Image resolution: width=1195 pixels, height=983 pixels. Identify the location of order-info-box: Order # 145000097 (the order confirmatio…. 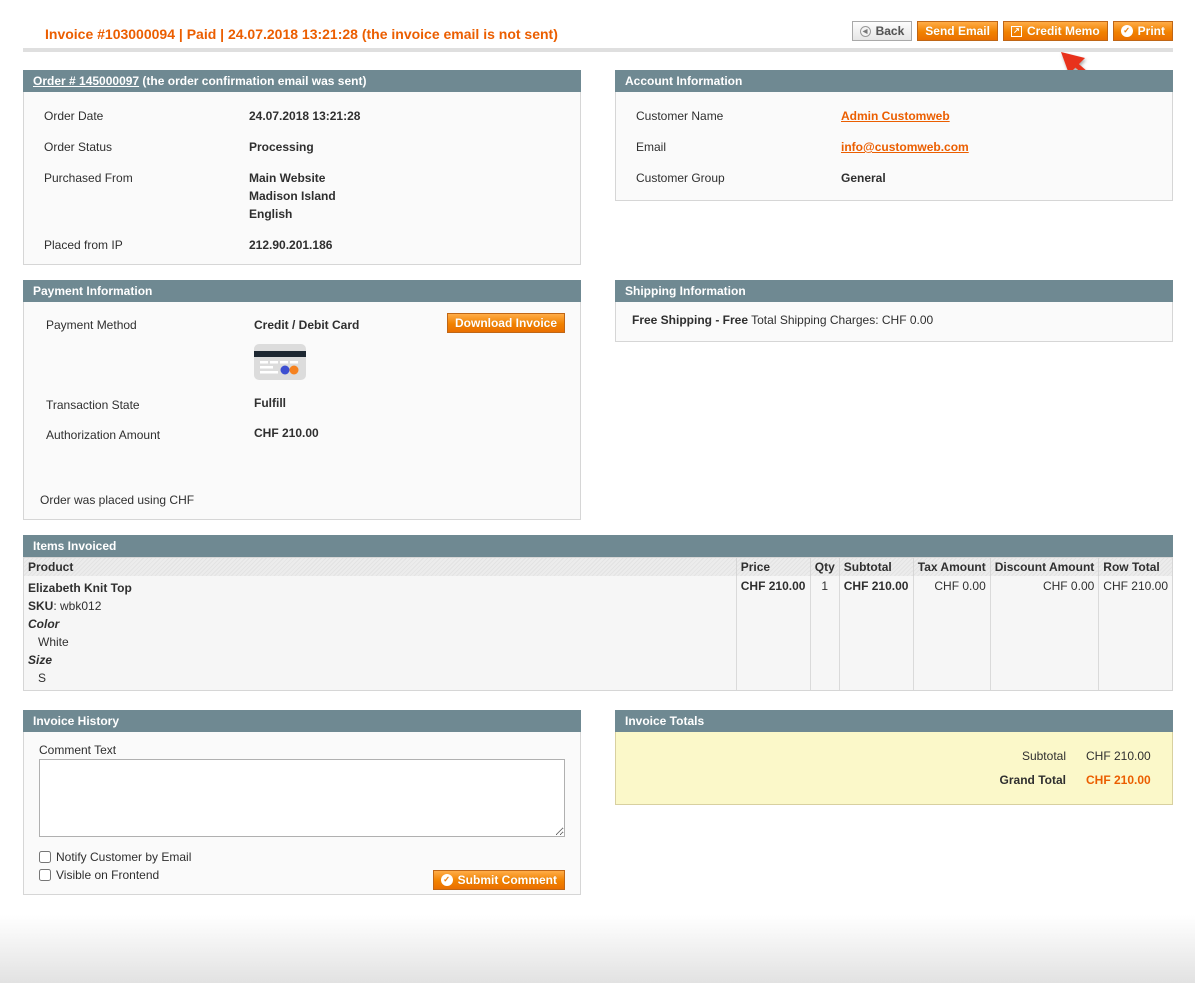
(302, 167).